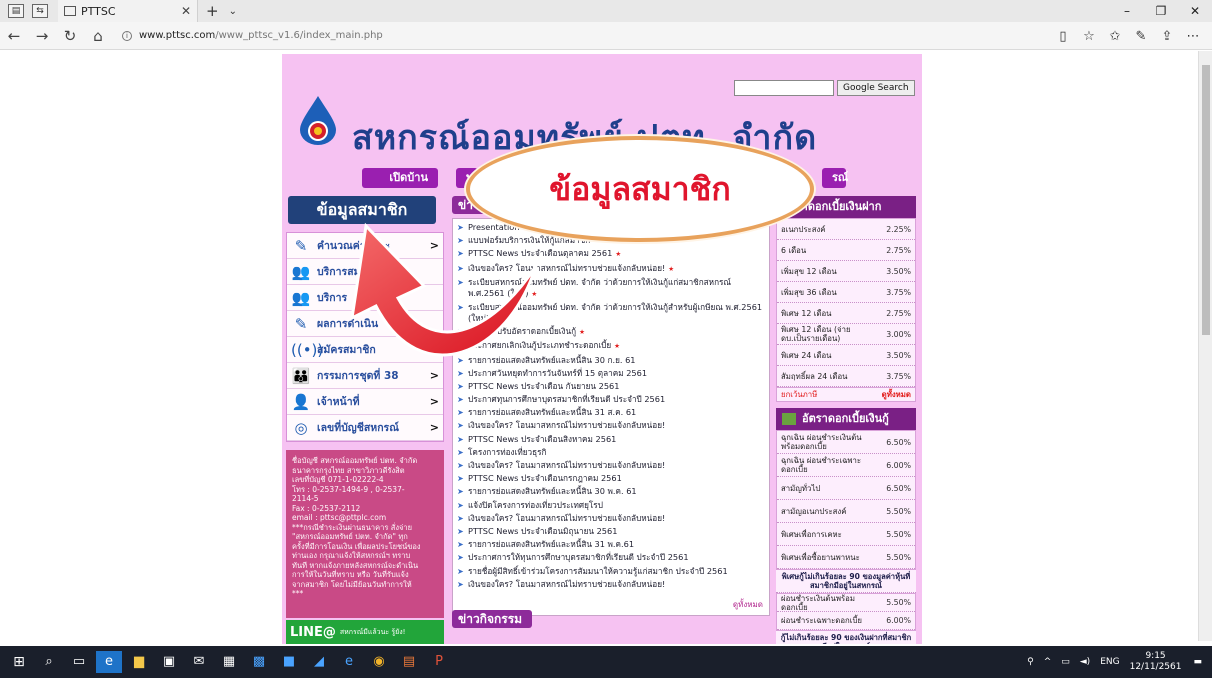  I want to click on coop-logo-icon, so click(318, 120).